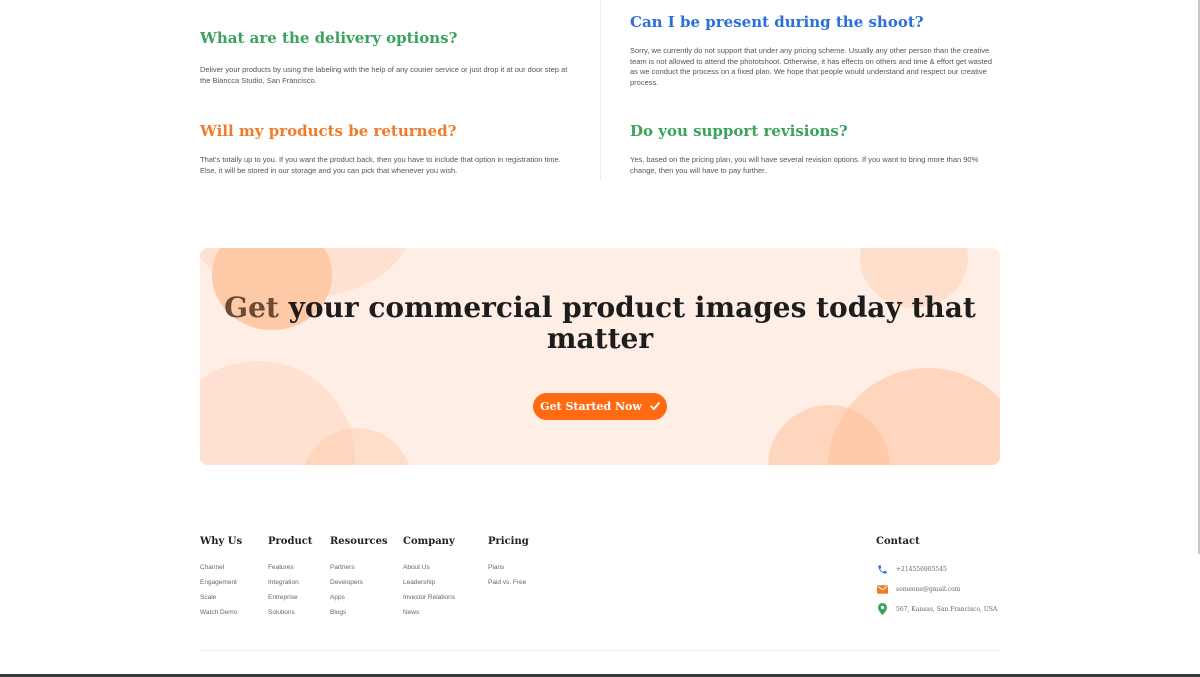 The image size is (1200, 677). What do you see at coordinates (600, 650) in the screenshot?
I see `footer-divider` at bounding box center [600, 650].